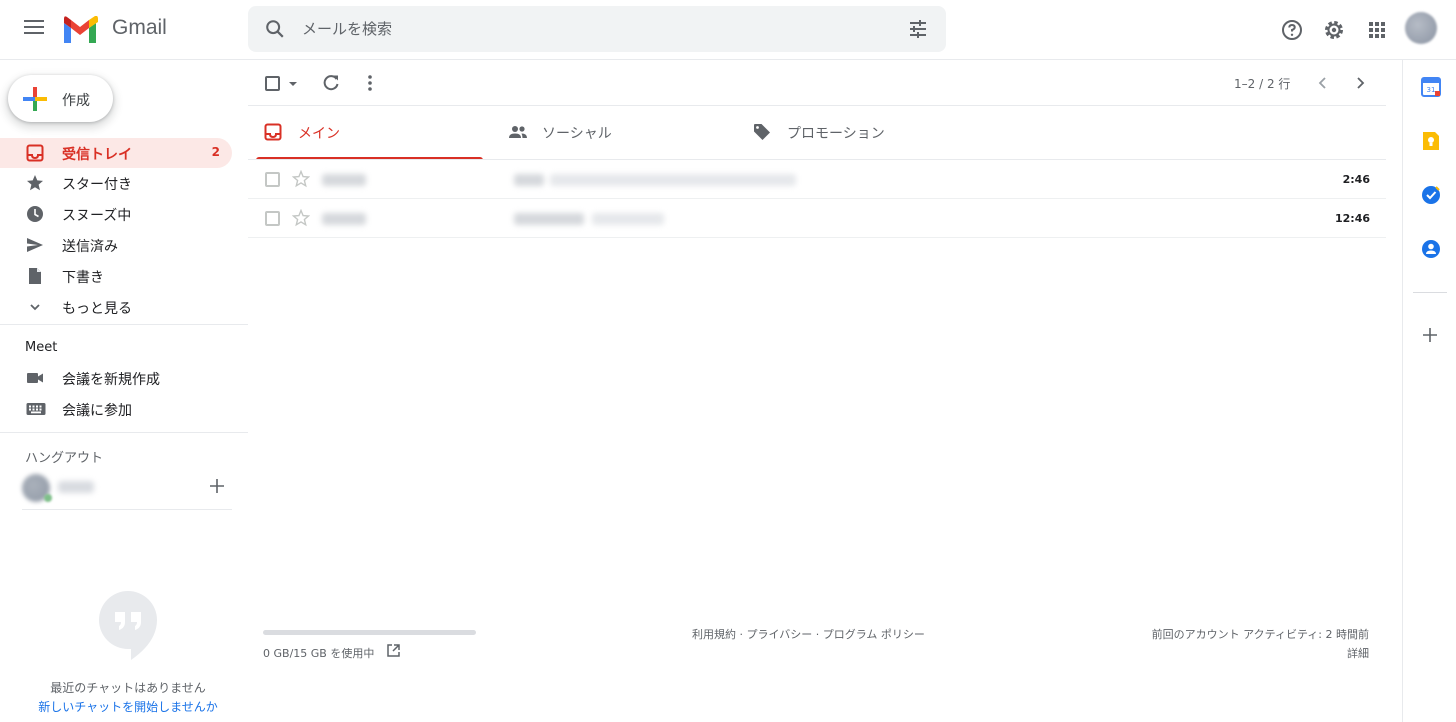  I want to click on compose-plus-icon, so click(35, 99).